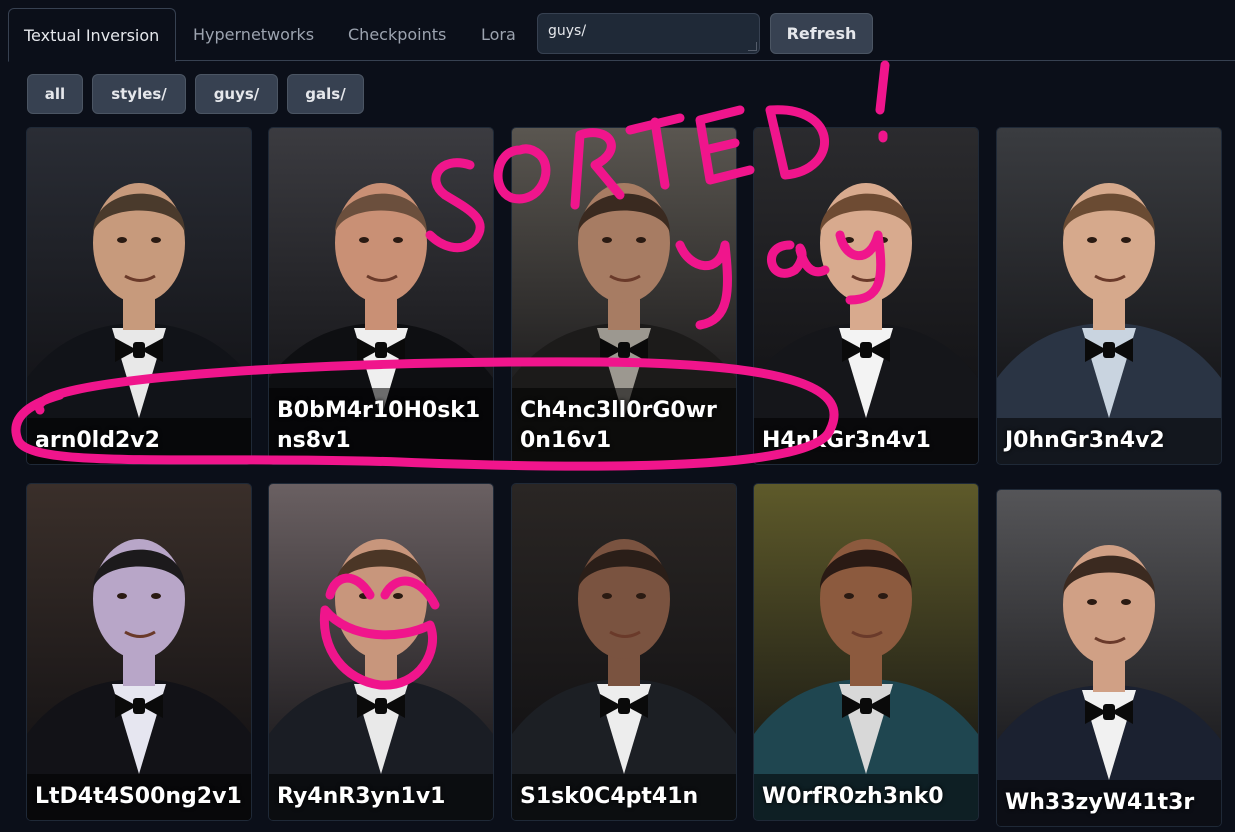 Image resolution: width=1235 pixels, height=832 pixels. I want to click on card-name-label: W0rfR0zh3nk0, so click(866, 797).